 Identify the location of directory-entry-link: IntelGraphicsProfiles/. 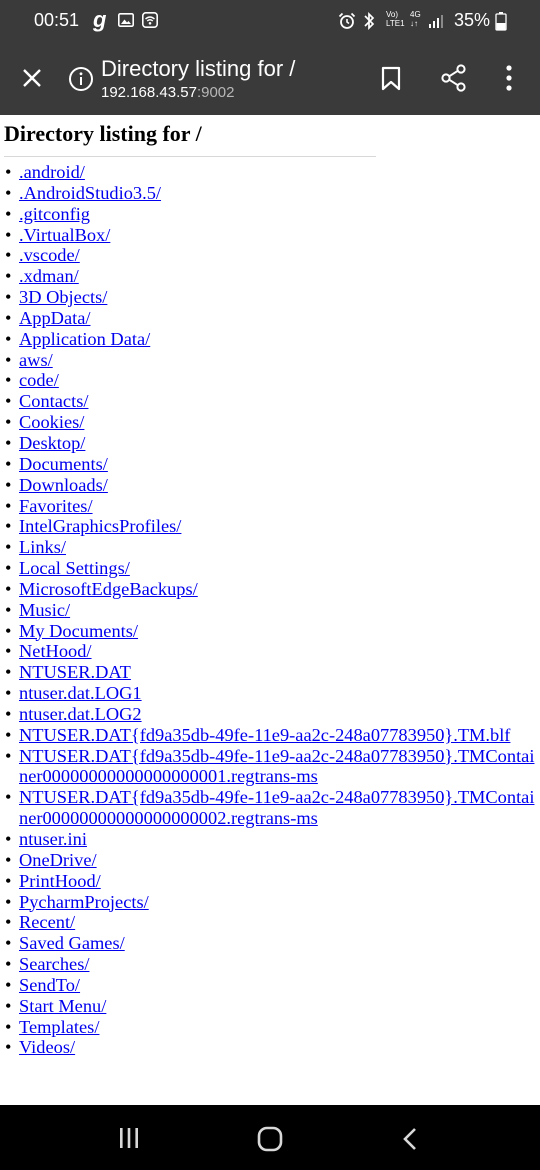
(100, 526).